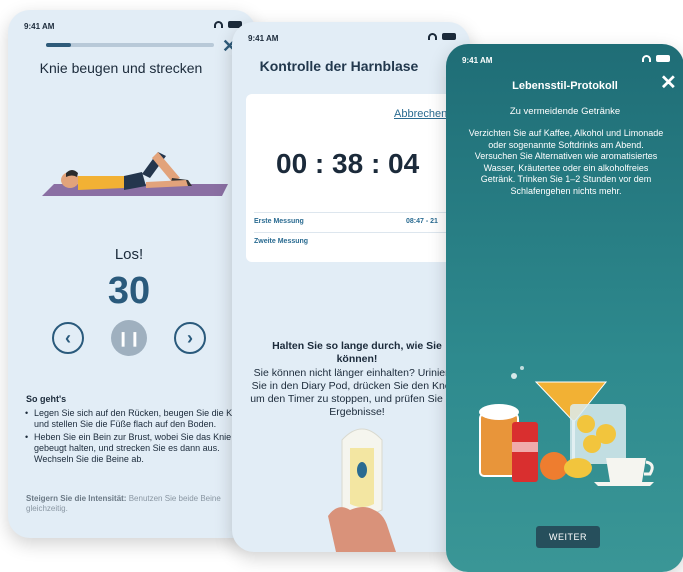 The width and height of the screenshot is (683, 572). Describe the element at coordinates (362, 490) in the screenshot. I see `diary-pod-illustration` at that location.